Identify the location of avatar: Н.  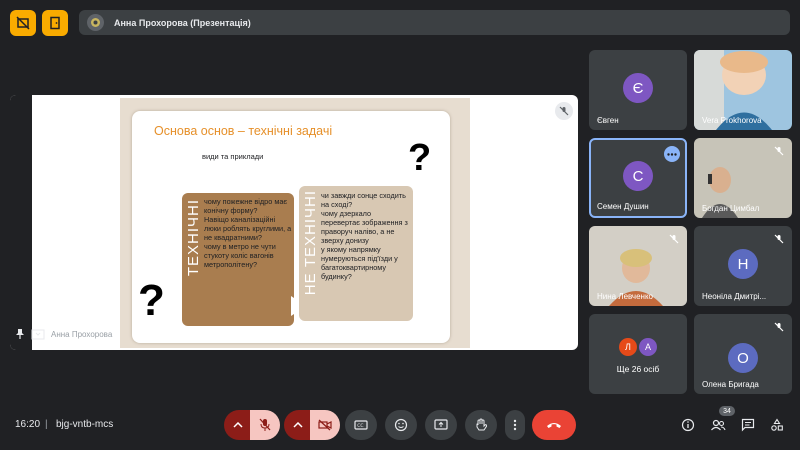
(743, 264).